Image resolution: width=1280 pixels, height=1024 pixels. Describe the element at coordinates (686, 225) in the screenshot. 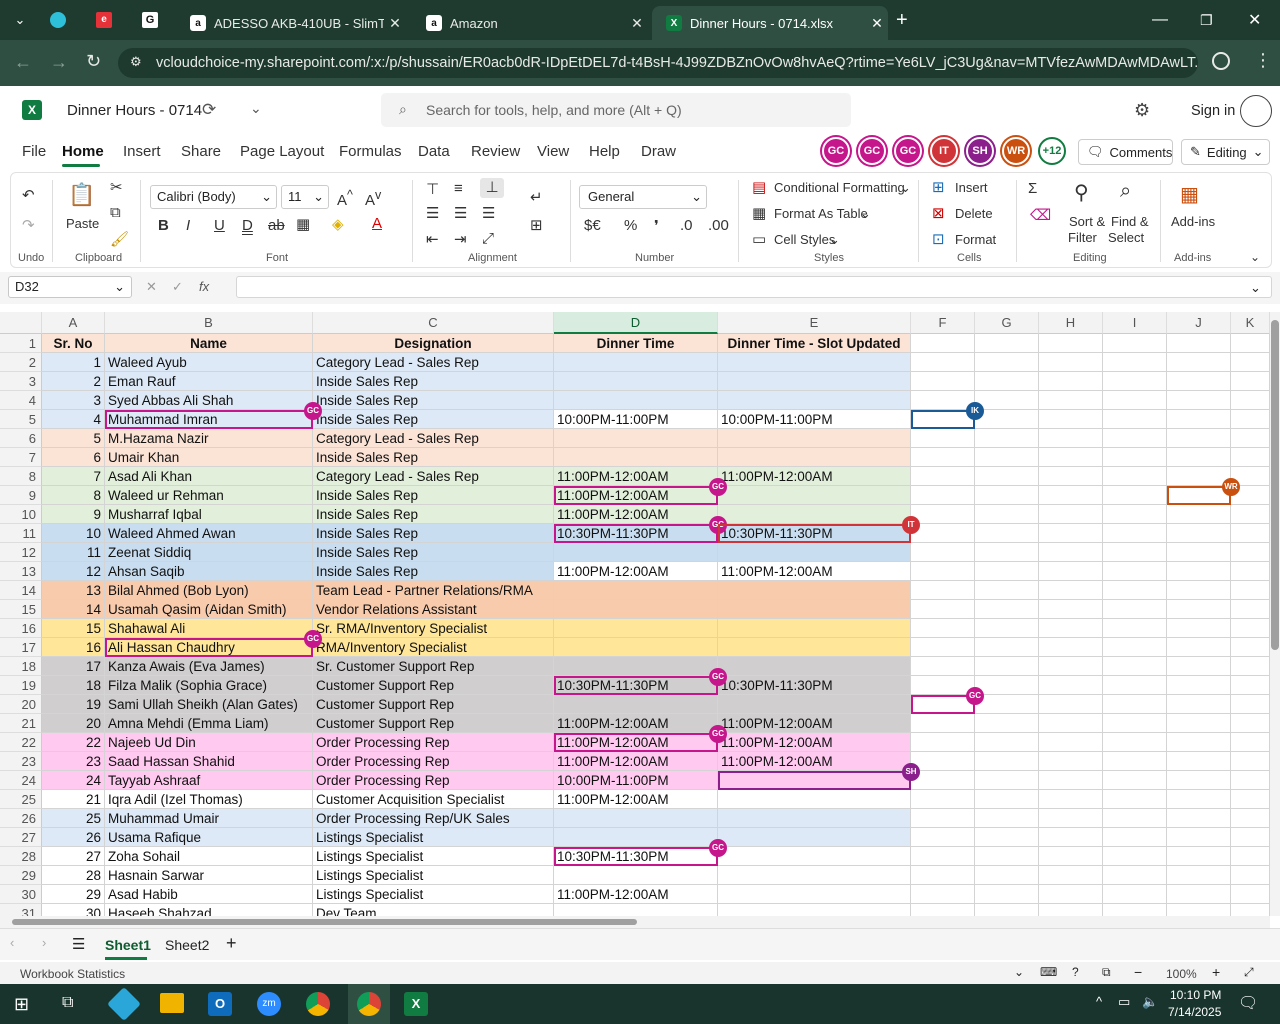

I see `increase-decimal-icon: .0` at that location.